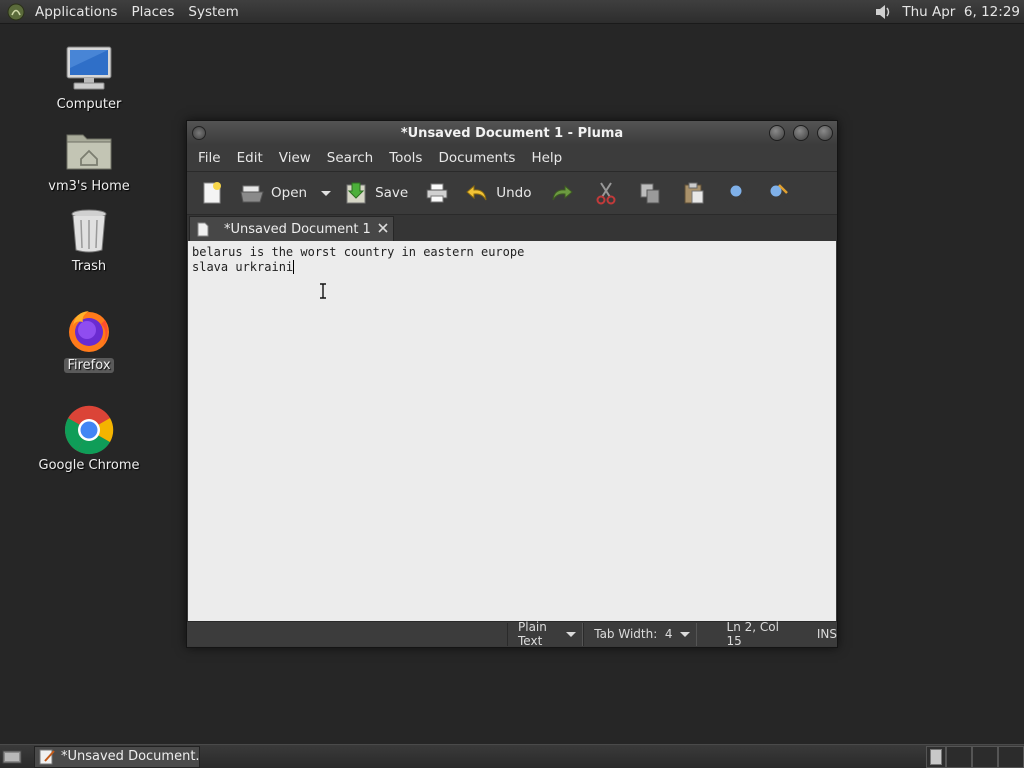 This screenshot has width=1024, height=768. I want to click on desktop-icon-trash: Trash, so click(89, 240).